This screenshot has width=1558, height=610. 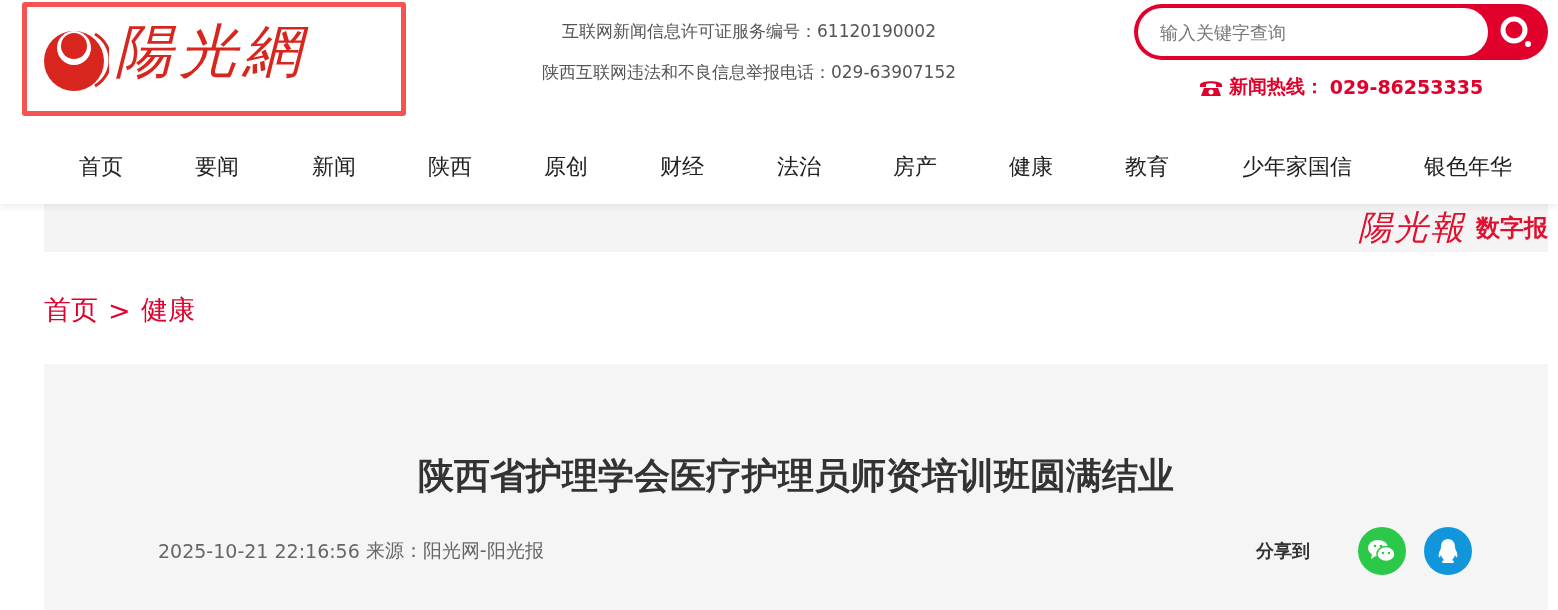 I want to click on report-phone-text: 陕西互联网违法和不良信息举报电话：029-63907152, so click(x=749, y=72).